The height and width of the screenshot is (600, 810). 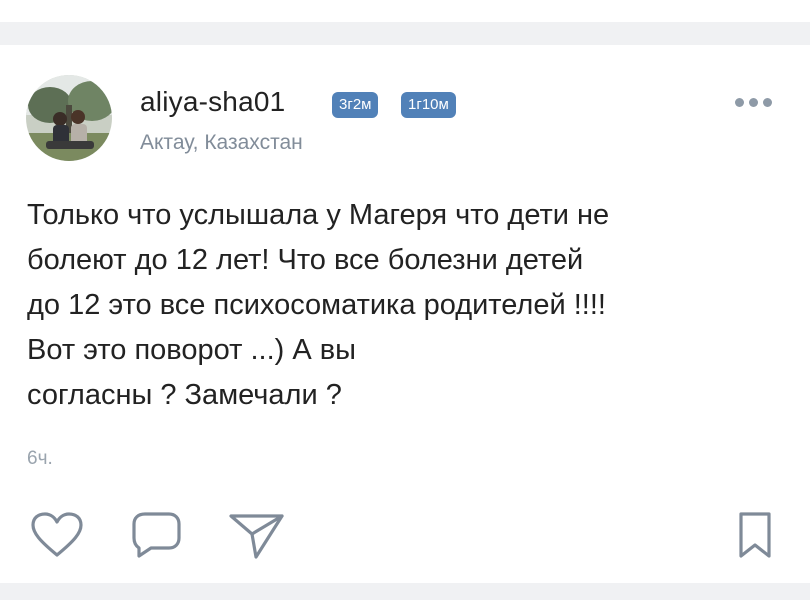 I want to click on more-dots-icon, so click(x=755, y=103).